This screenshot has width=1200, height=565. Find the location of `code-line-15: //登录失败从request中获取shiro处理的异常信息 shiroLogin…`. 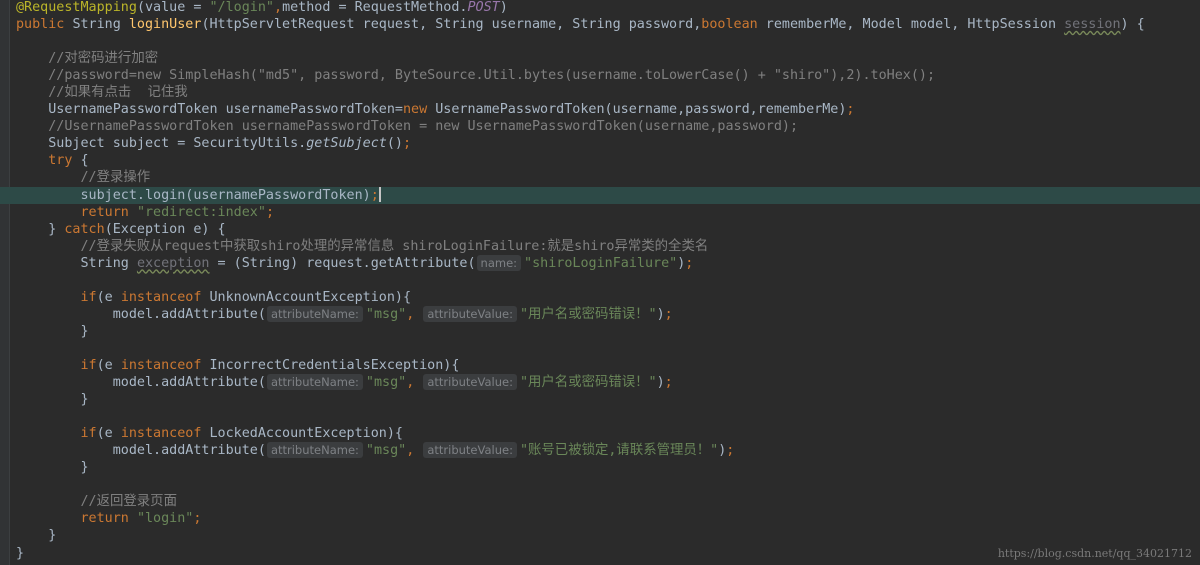

code-line-15: //登录失败从request中获取shiro处理的异常信息 shiroLogin… is located at coordinates (608, 246).